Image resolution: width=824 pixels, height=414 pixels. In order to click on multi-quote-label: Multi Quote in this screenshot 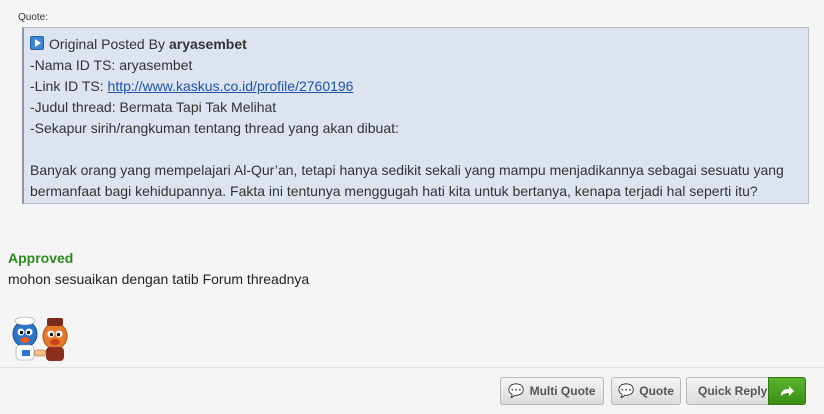, I will do `click(562, 391)`.